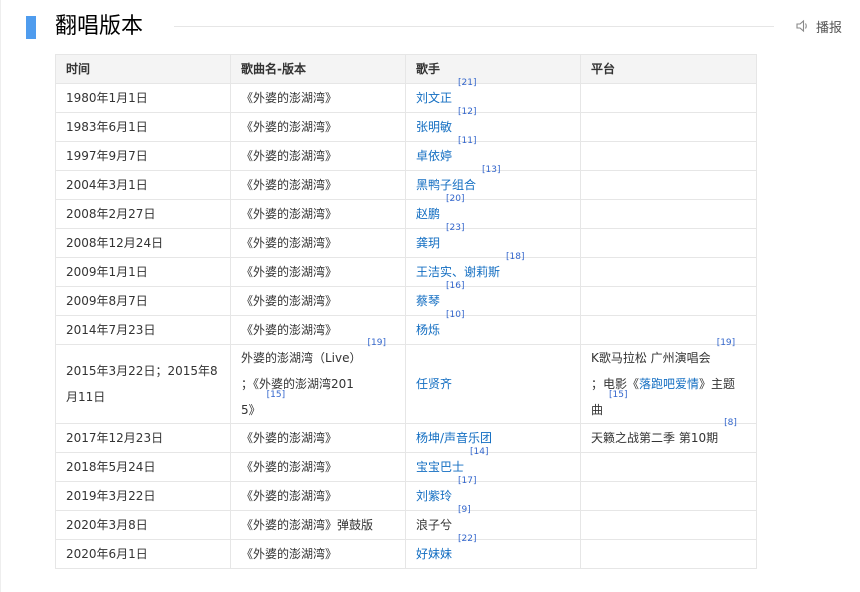 The image size is (860, 592). I want to click on section-header: 翻唱版本, so click(400, 27).